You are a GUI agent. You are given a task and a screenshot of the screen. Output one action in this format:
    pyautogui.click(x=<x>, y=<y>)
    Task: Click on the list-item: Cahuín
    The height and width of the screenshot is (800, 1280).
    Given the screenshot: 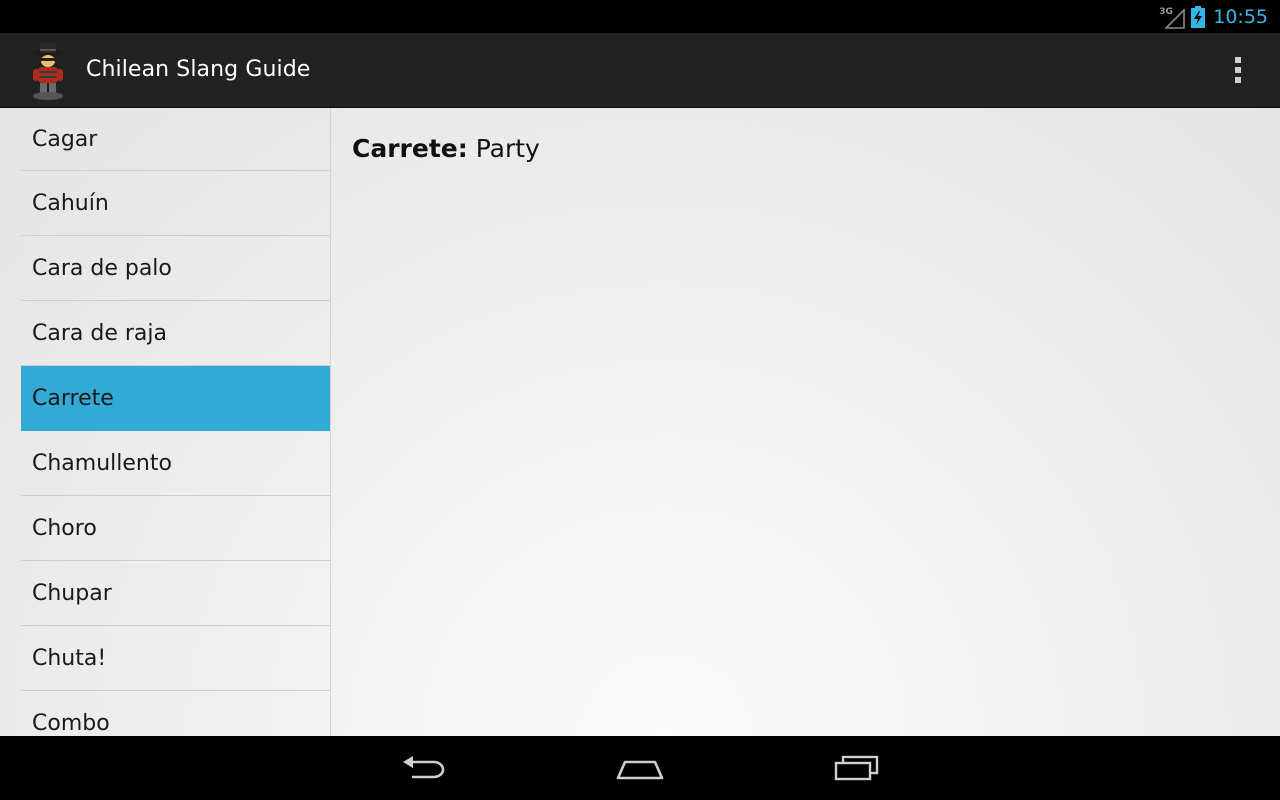 What is the action you would take?
    pyautogui.click(x=175, y=203)
    